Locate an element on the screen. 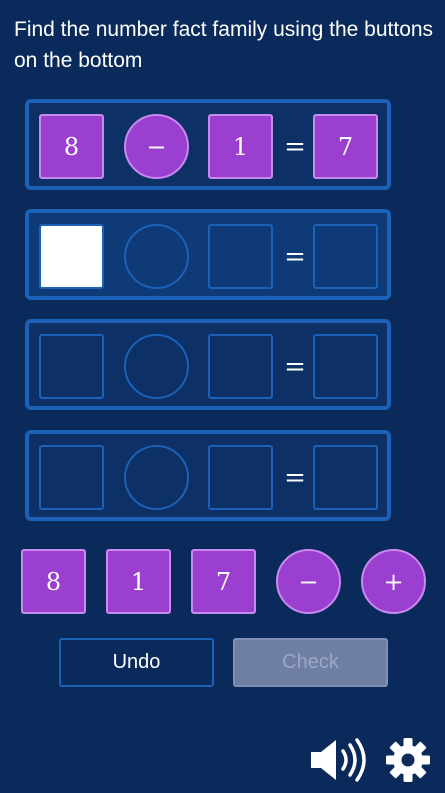  tile-minus: − is located at coordinates (308, 581).